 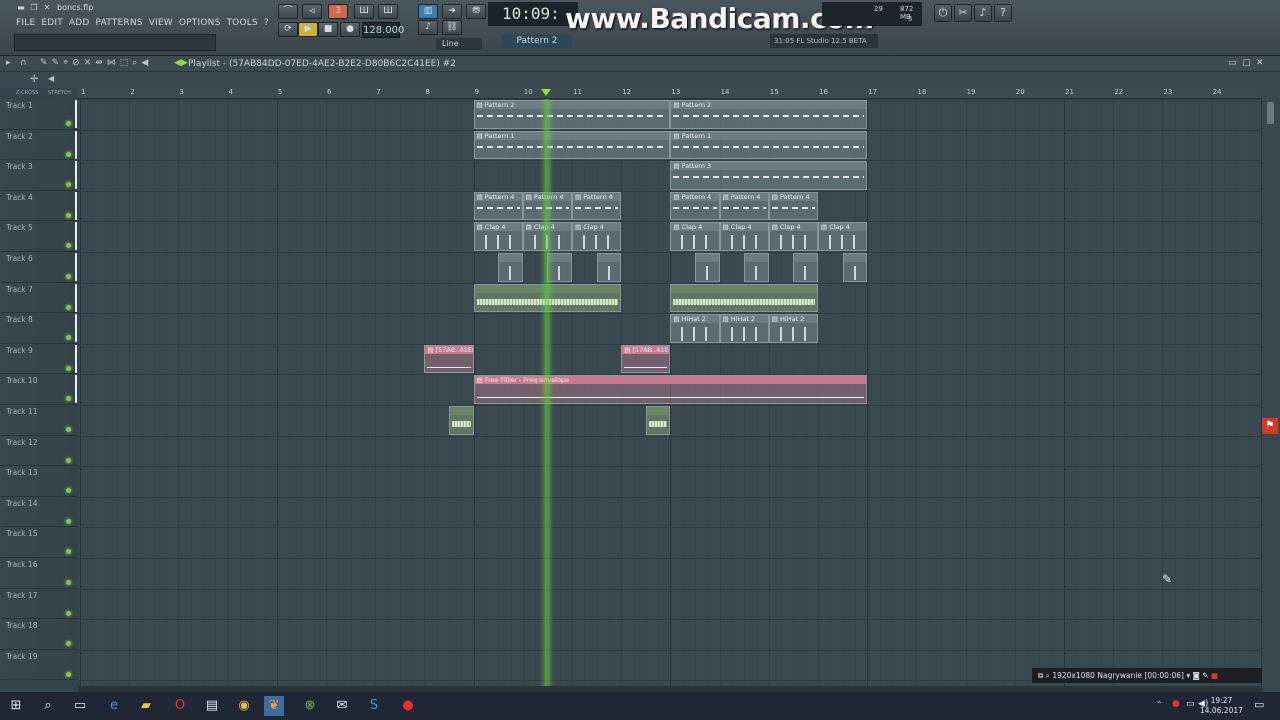 I want to click on playlist-clip: ▤ Pattern 1, so click(x=769, y=145).